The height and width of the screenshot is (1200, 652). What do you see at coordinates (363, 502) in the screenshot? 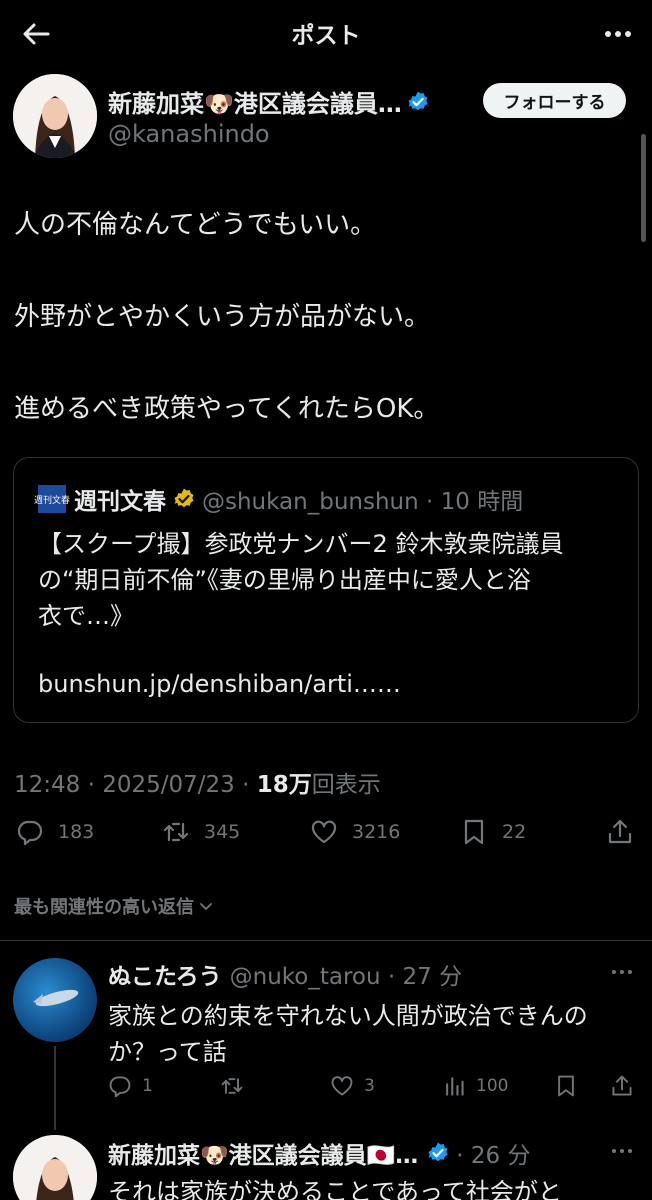
I see `quote-handle-time: @shukan_bunshun · 10 時間` at bounding box center [363, 502].